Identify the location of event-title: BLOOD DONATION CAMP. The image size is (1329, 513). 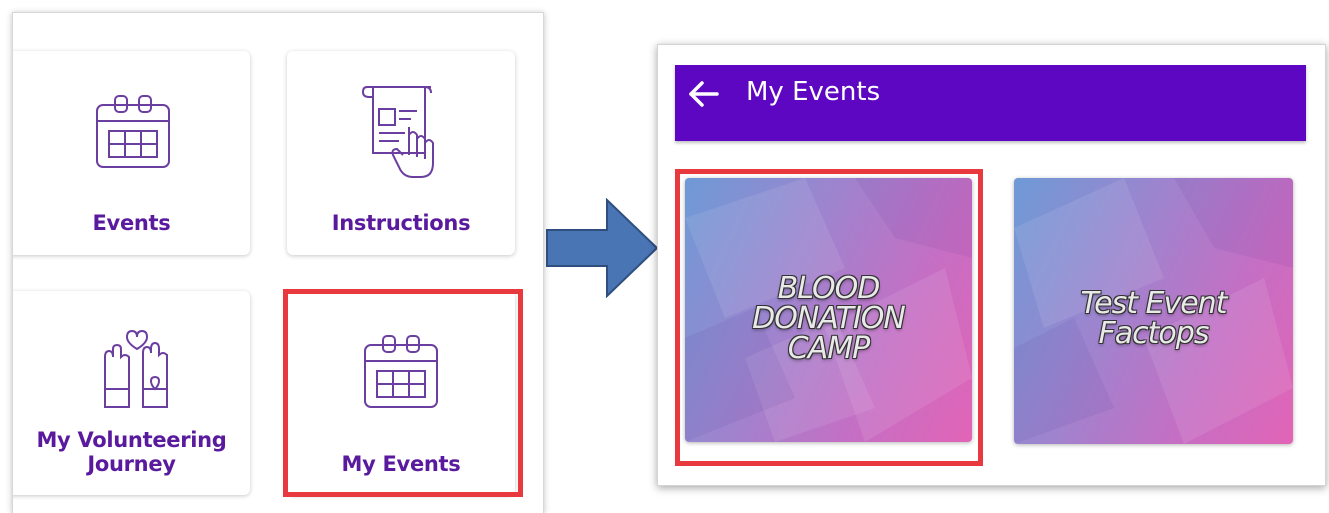
(828, 319).